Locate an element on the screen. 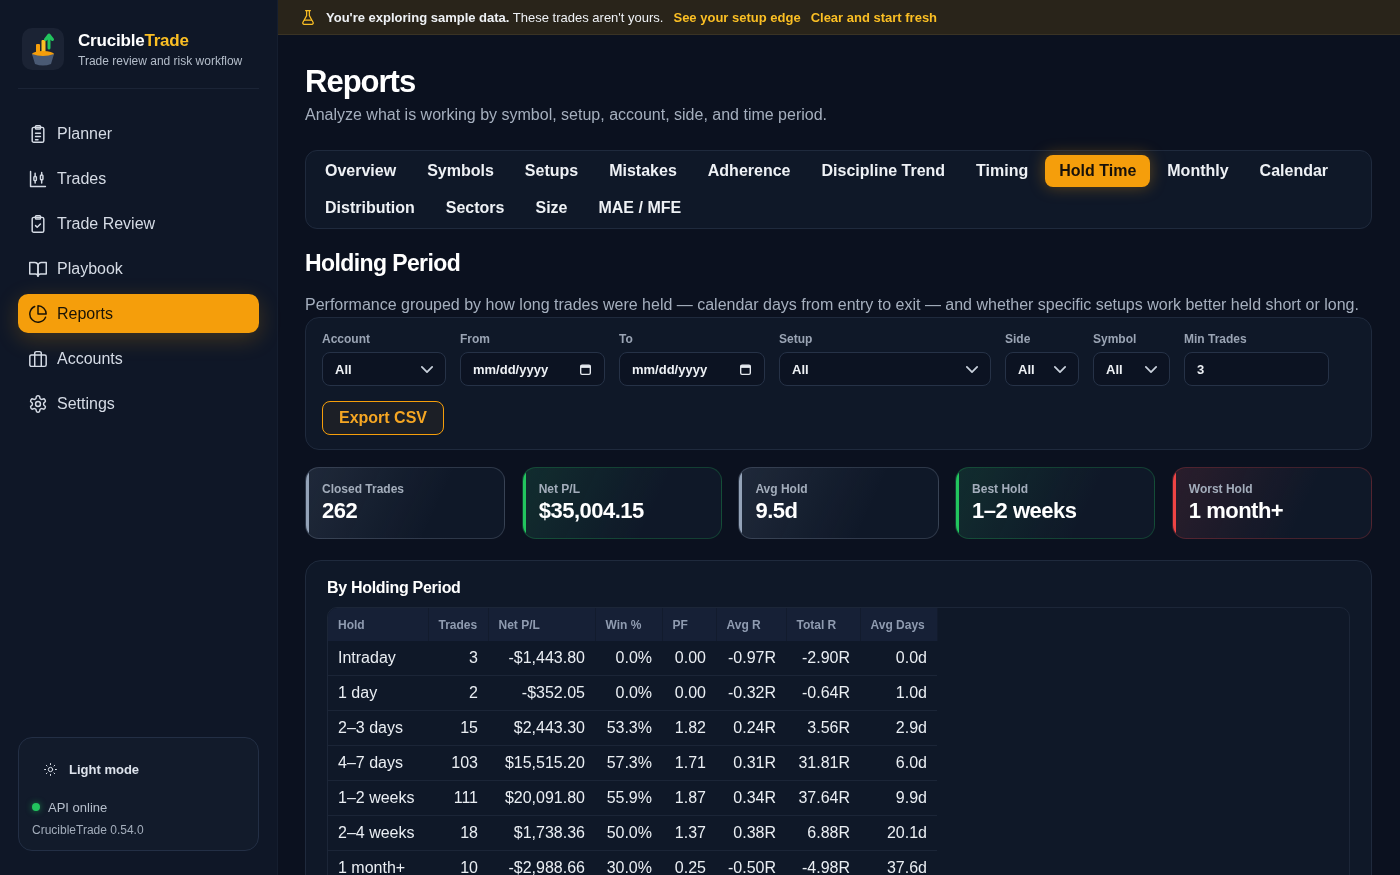 This screenshot has height=875, width=1400. nav-item: Accounts is located at coordinates (138, 358).